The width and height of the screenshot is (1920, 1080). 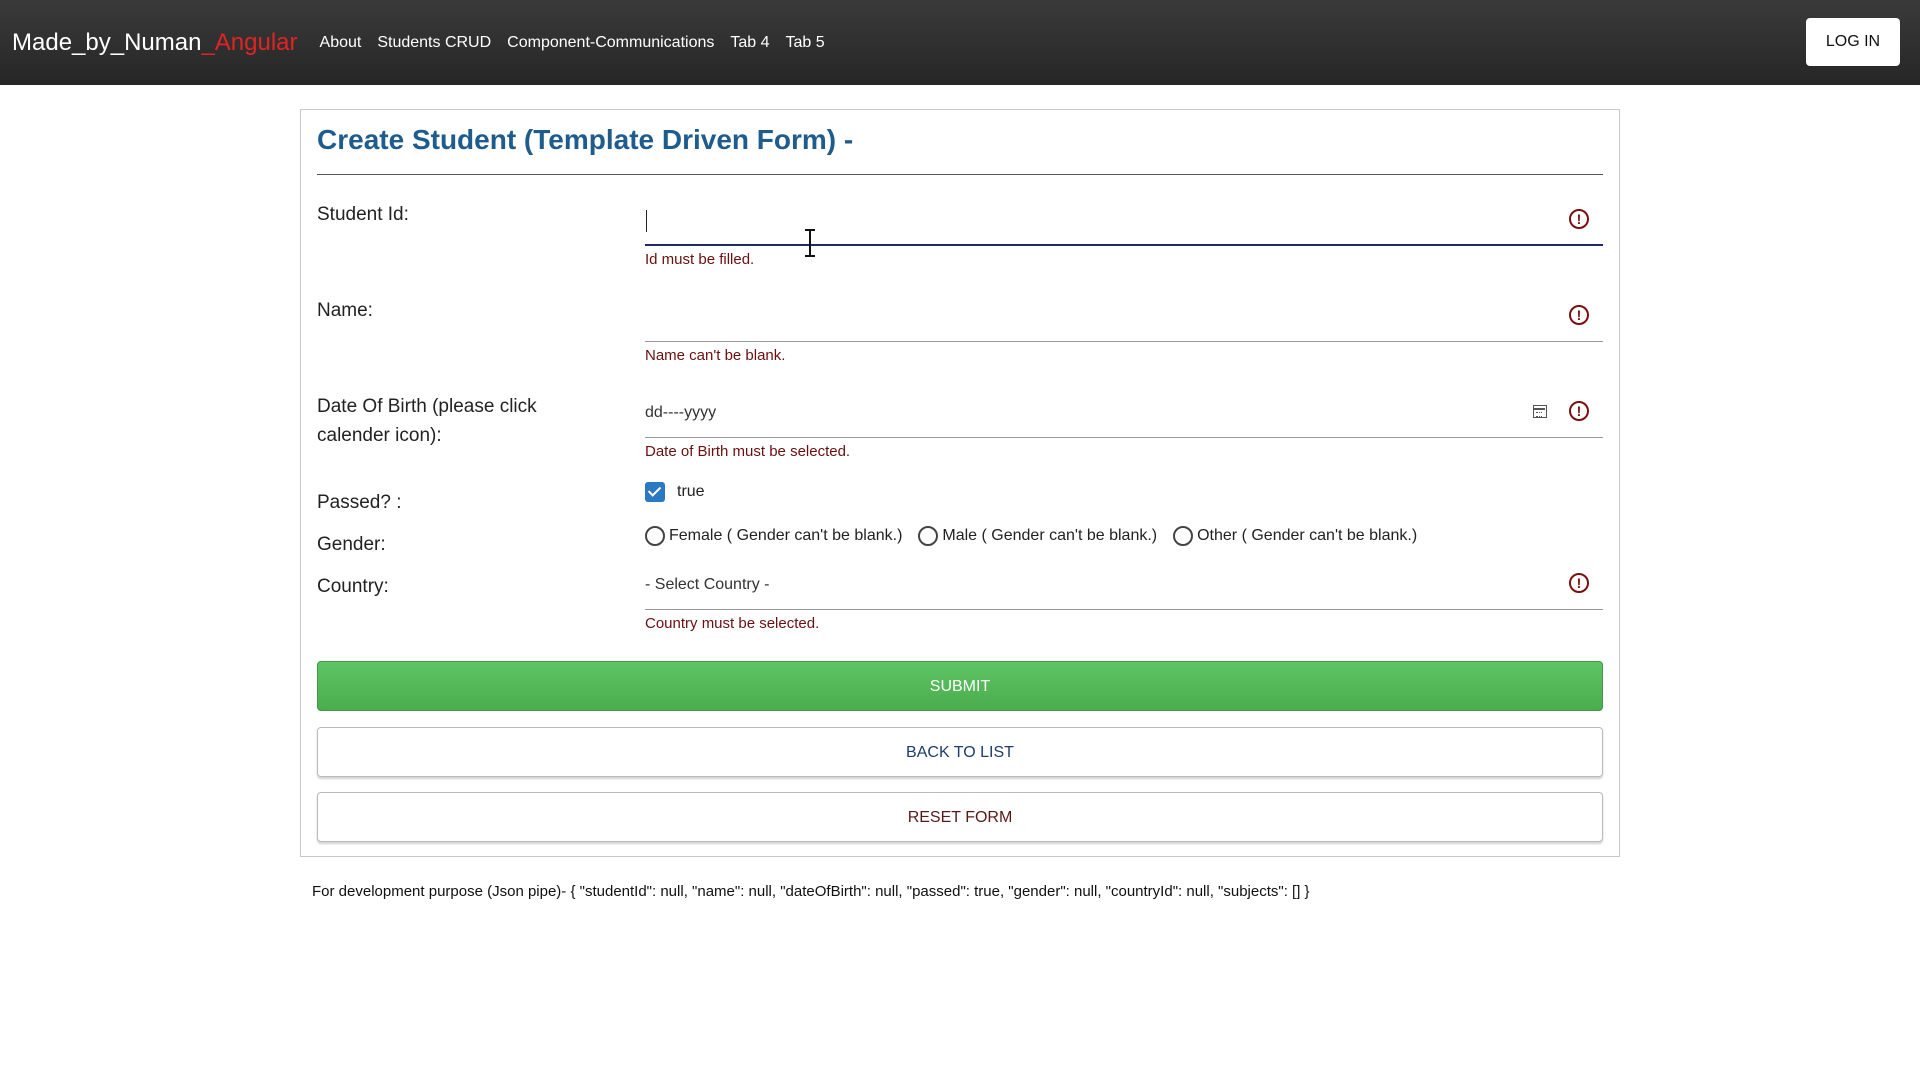 I want to click on country-label: Country:, so click(x=353, y=586).